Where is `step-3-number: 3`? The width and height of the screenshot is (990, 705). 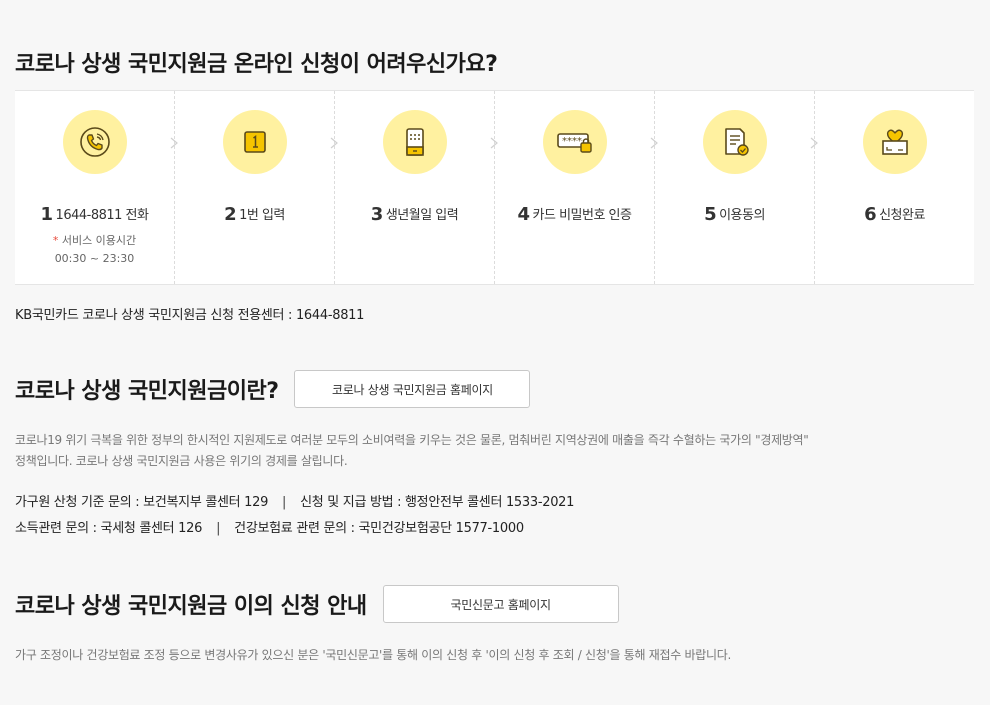 step-3-number: 3 is located at coordinates (377, 214).